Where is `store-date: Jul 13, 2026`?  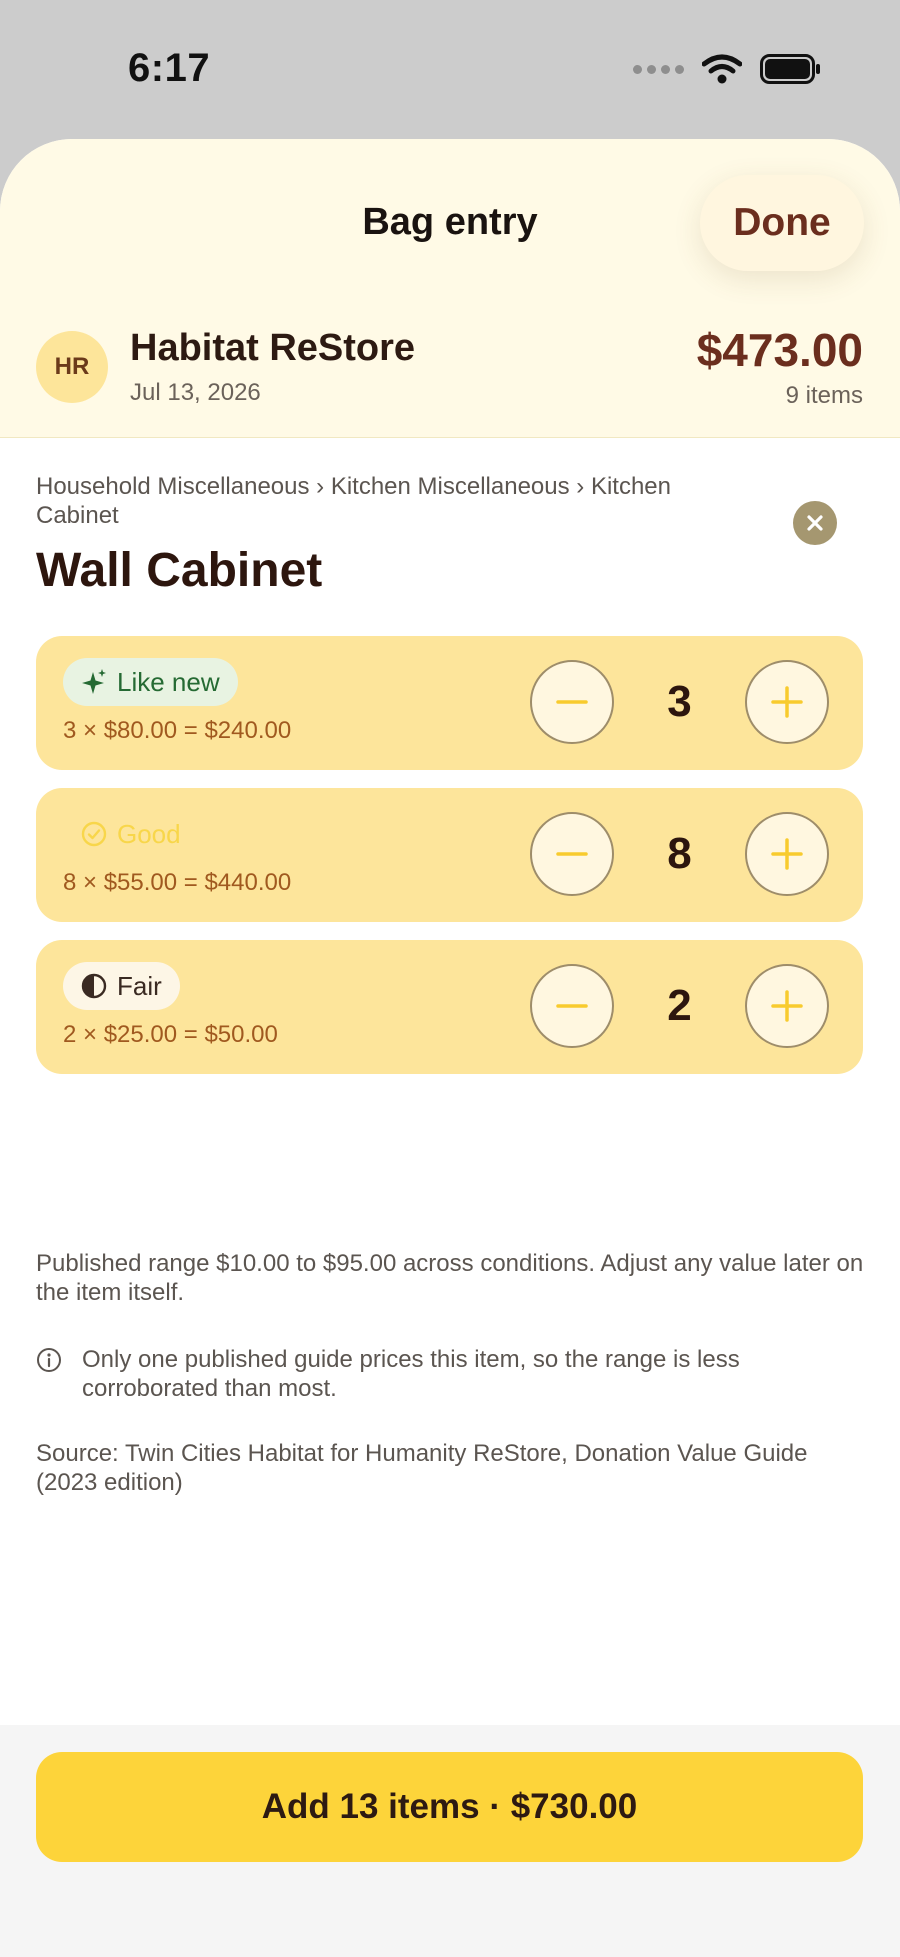 store-date: Jul 13, 2026 is located at coordinates (195, 392).